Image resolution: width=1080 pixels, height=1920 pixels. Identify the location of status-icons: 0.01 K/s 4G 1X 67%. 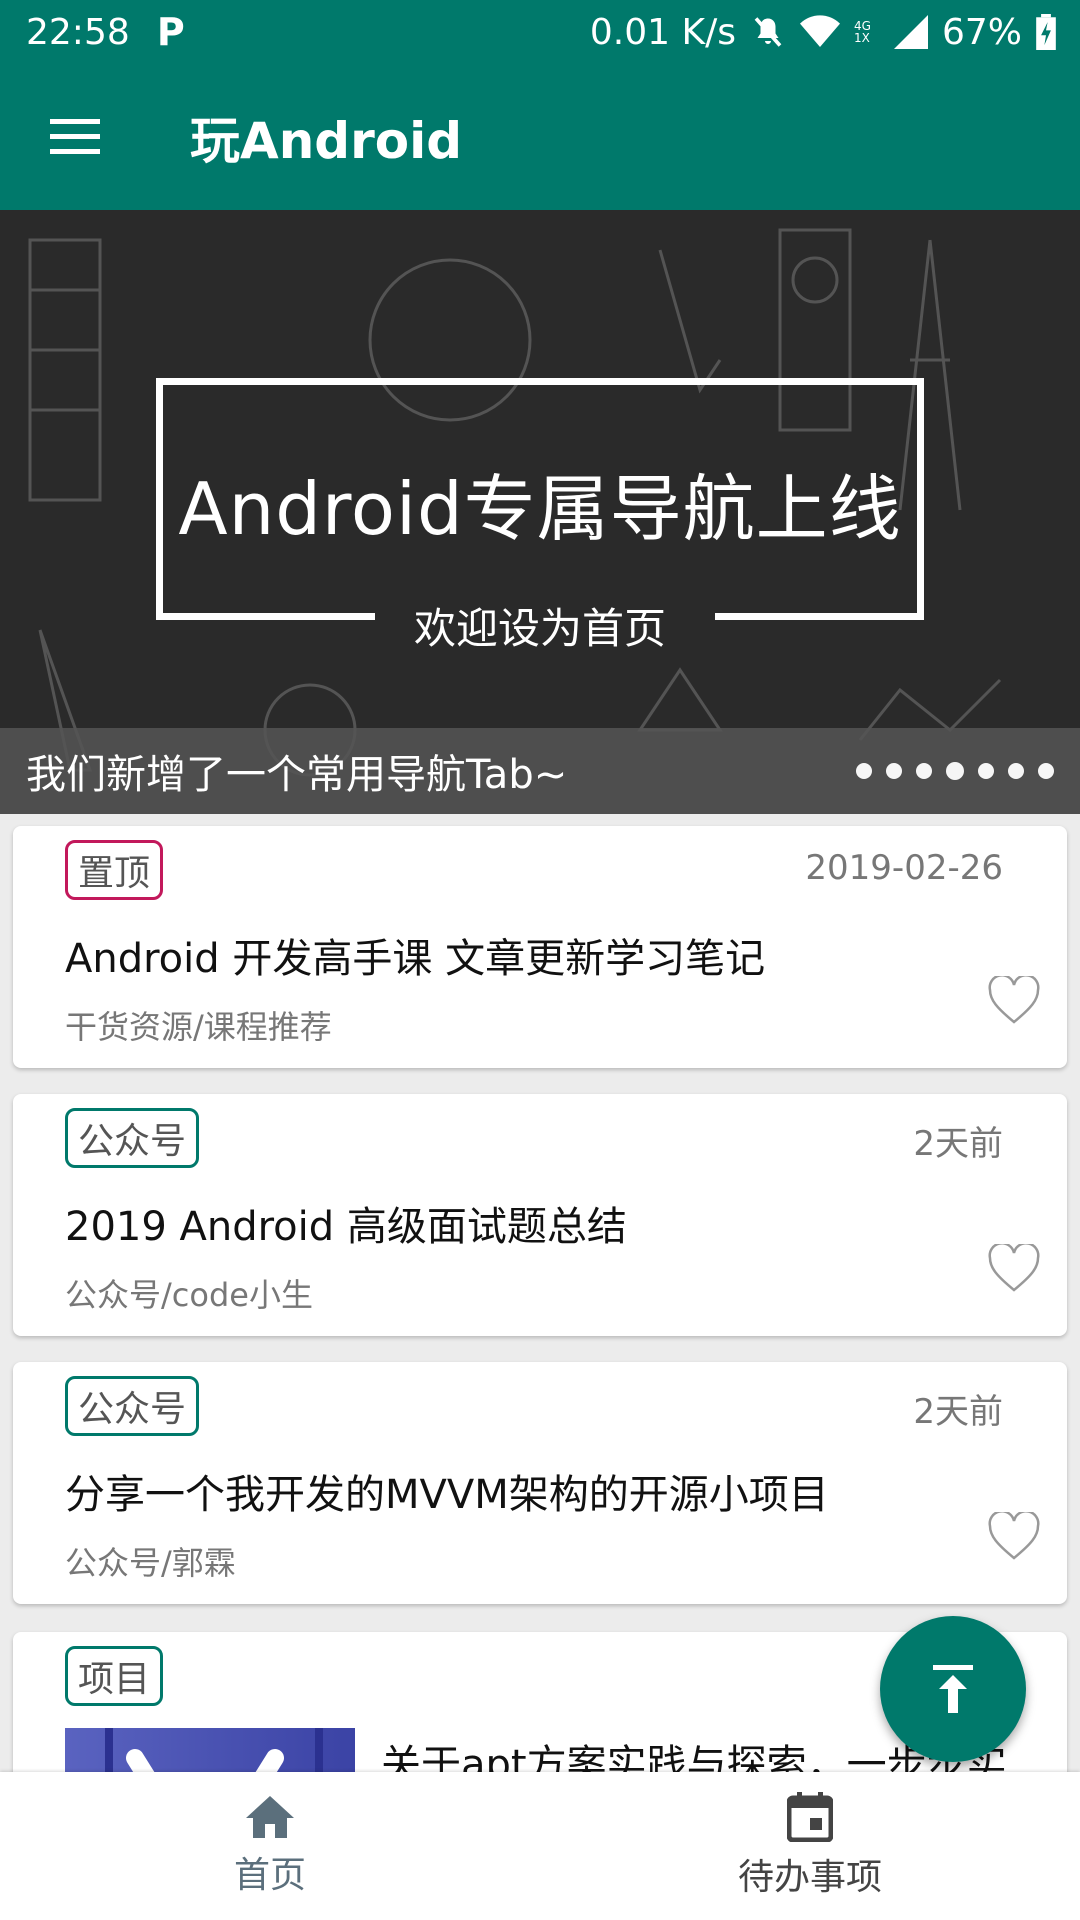
(823, 32).